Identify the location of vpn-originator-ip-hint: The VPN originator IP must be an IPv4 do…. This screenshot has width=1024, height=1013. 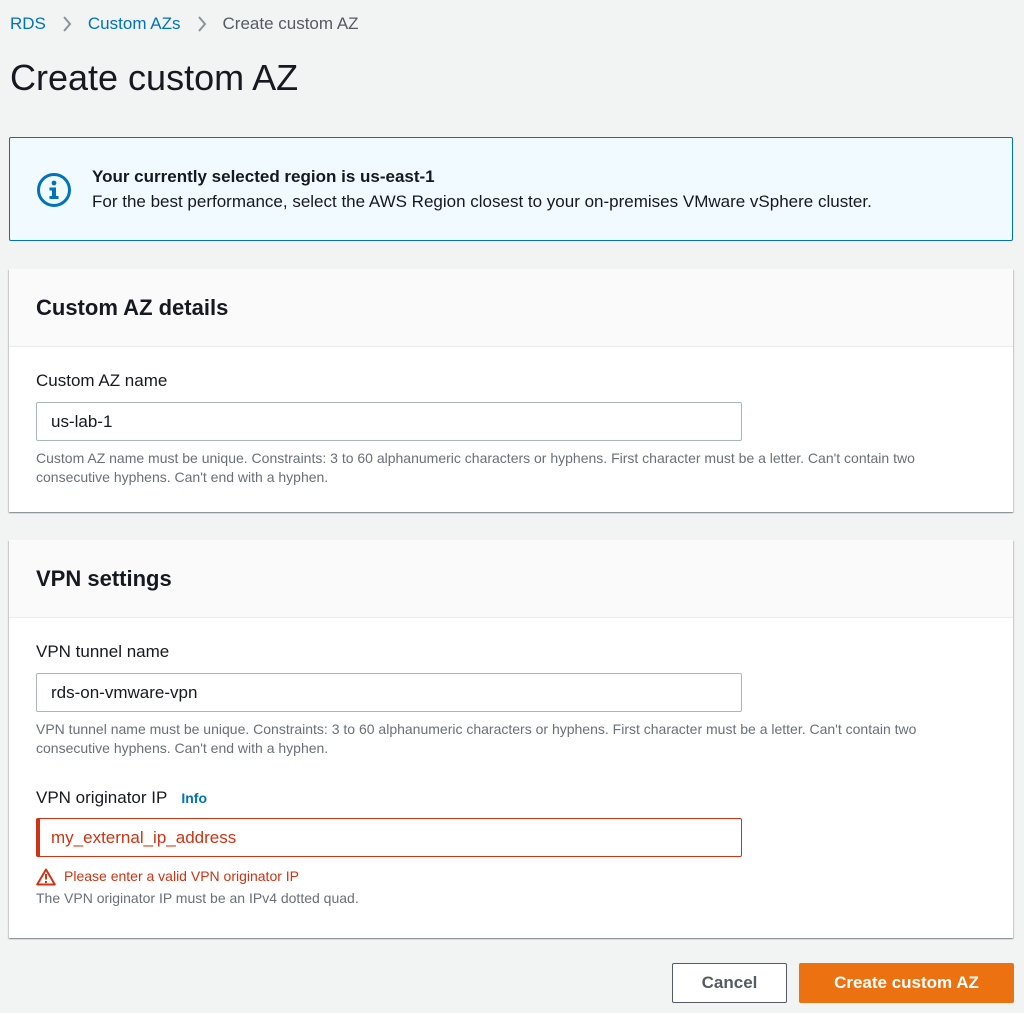
(197, 898).